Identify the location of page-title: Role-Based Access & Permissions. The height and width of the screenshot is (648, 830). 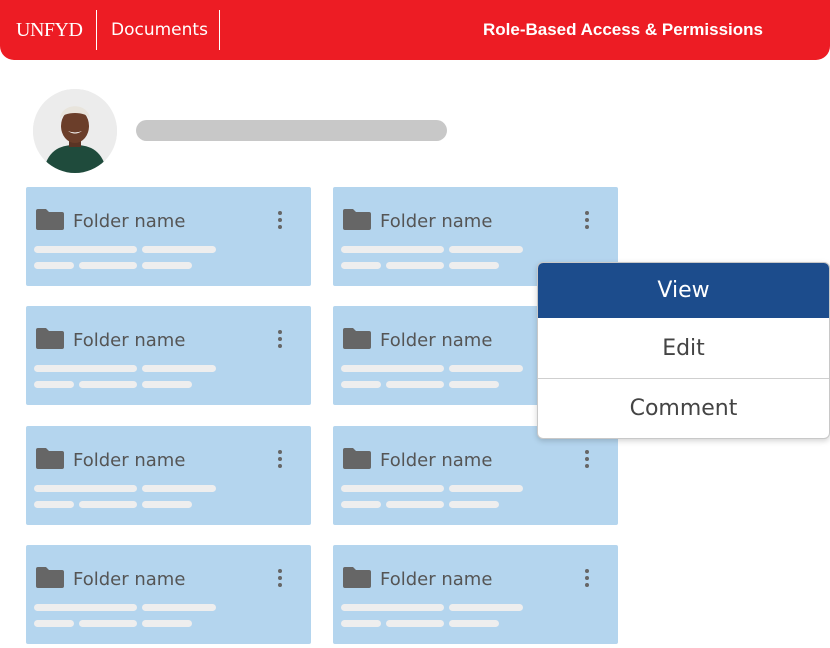
(623, 29).